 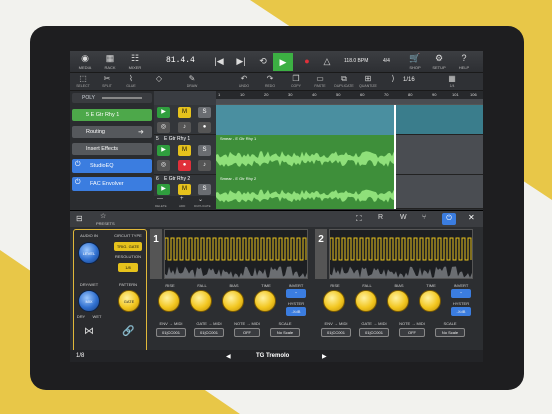 I want to click on track-lane: Smear - E Gtr Rhy 2, so click(x=349, y=192).